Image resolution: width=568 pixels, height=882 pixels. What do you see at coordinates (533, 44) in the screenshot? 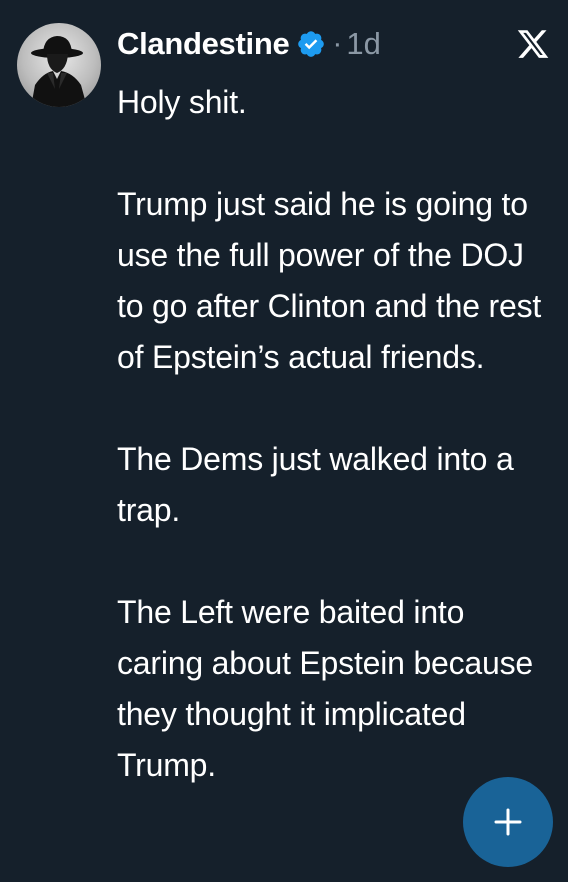
I see `x-logo-icon` at bounding box center [533, 44].